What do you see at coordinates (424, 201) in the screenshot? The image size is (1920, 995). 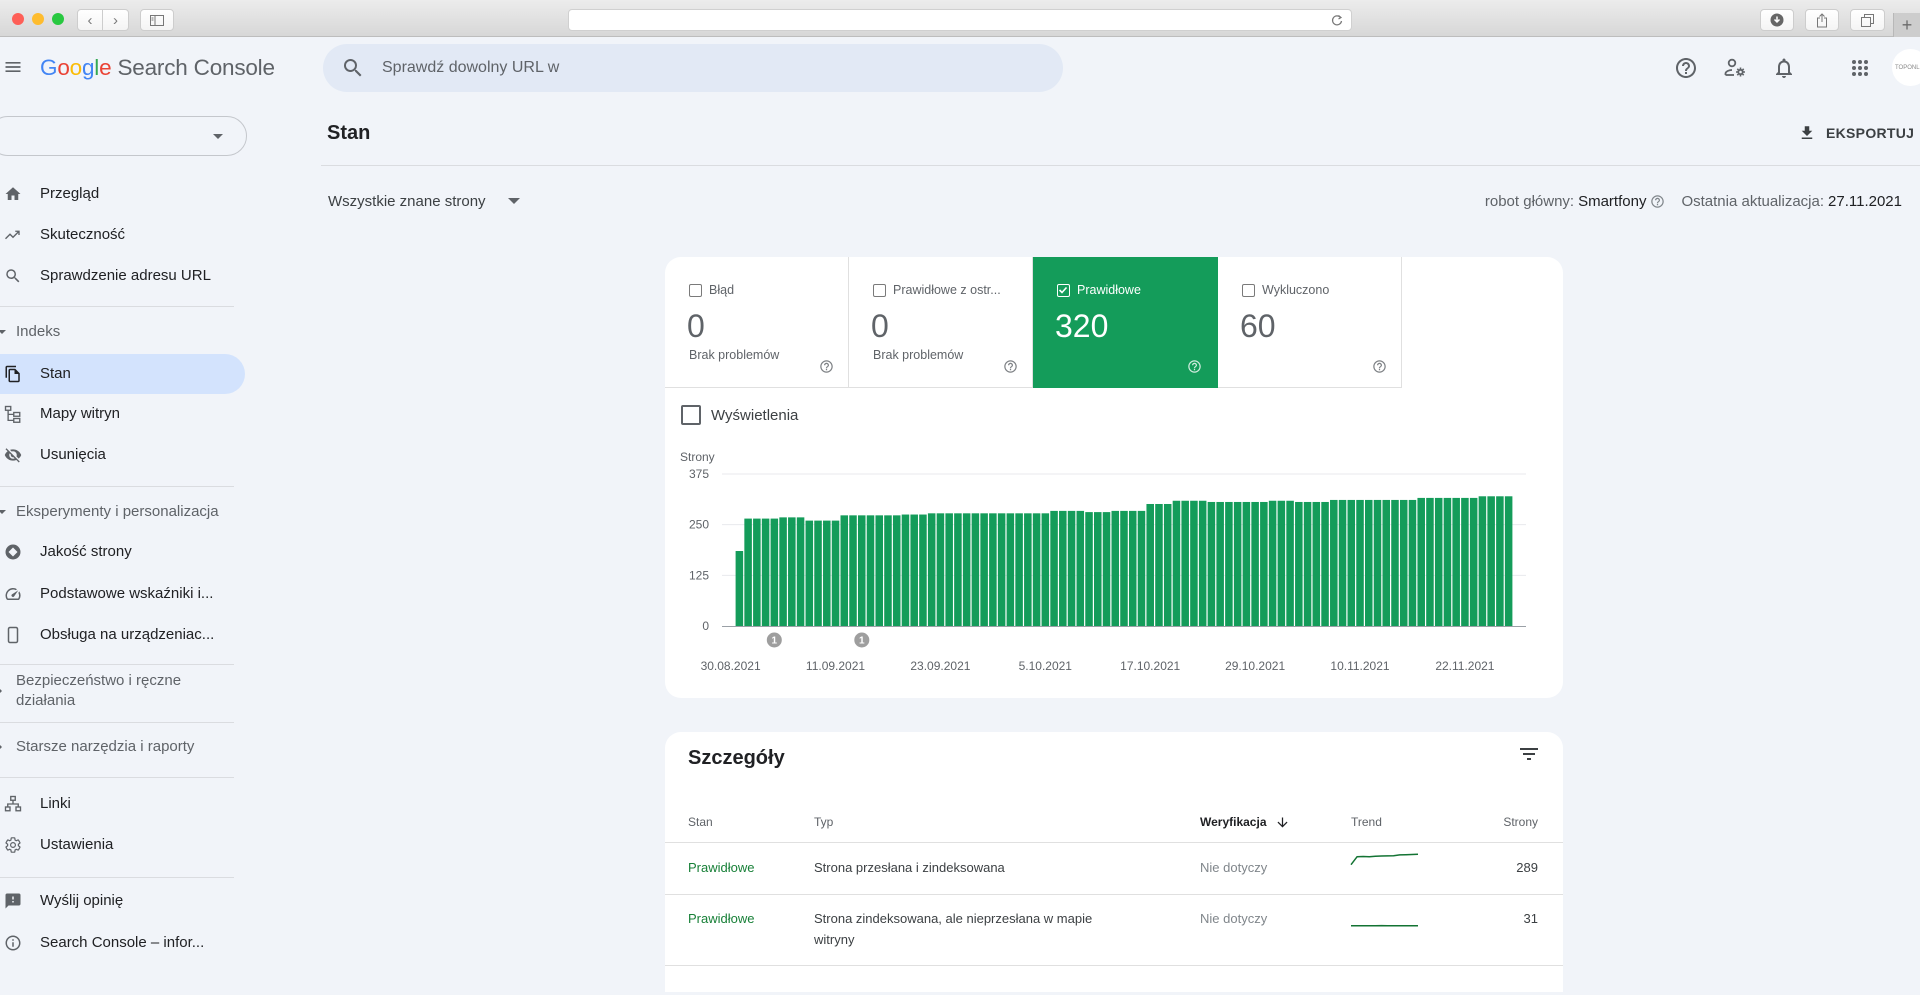 I see `page-type-filter-dropdown: Wszystkie znane strony` at bounding box center [424, 201].